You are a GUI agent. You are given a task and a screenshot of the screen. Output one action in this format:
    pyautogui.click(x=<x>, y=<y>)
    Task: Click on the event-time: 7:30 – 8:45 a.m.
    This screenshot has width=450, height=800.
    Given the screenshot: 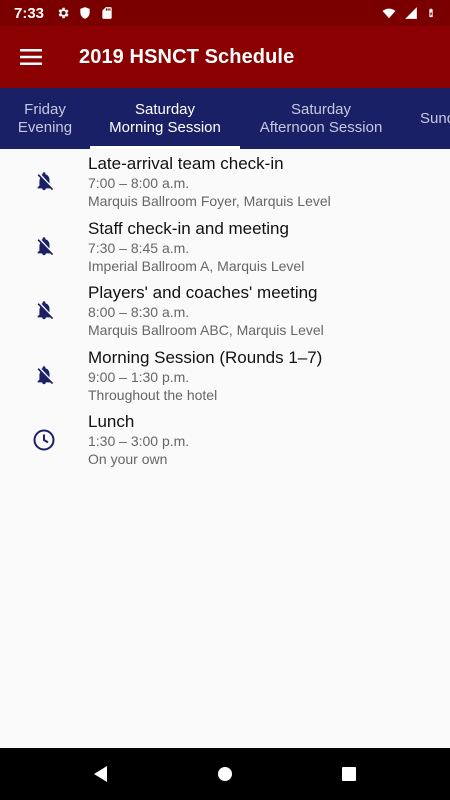 What is the action you would take?
    pyautogui.click(x=139, y=247)
    